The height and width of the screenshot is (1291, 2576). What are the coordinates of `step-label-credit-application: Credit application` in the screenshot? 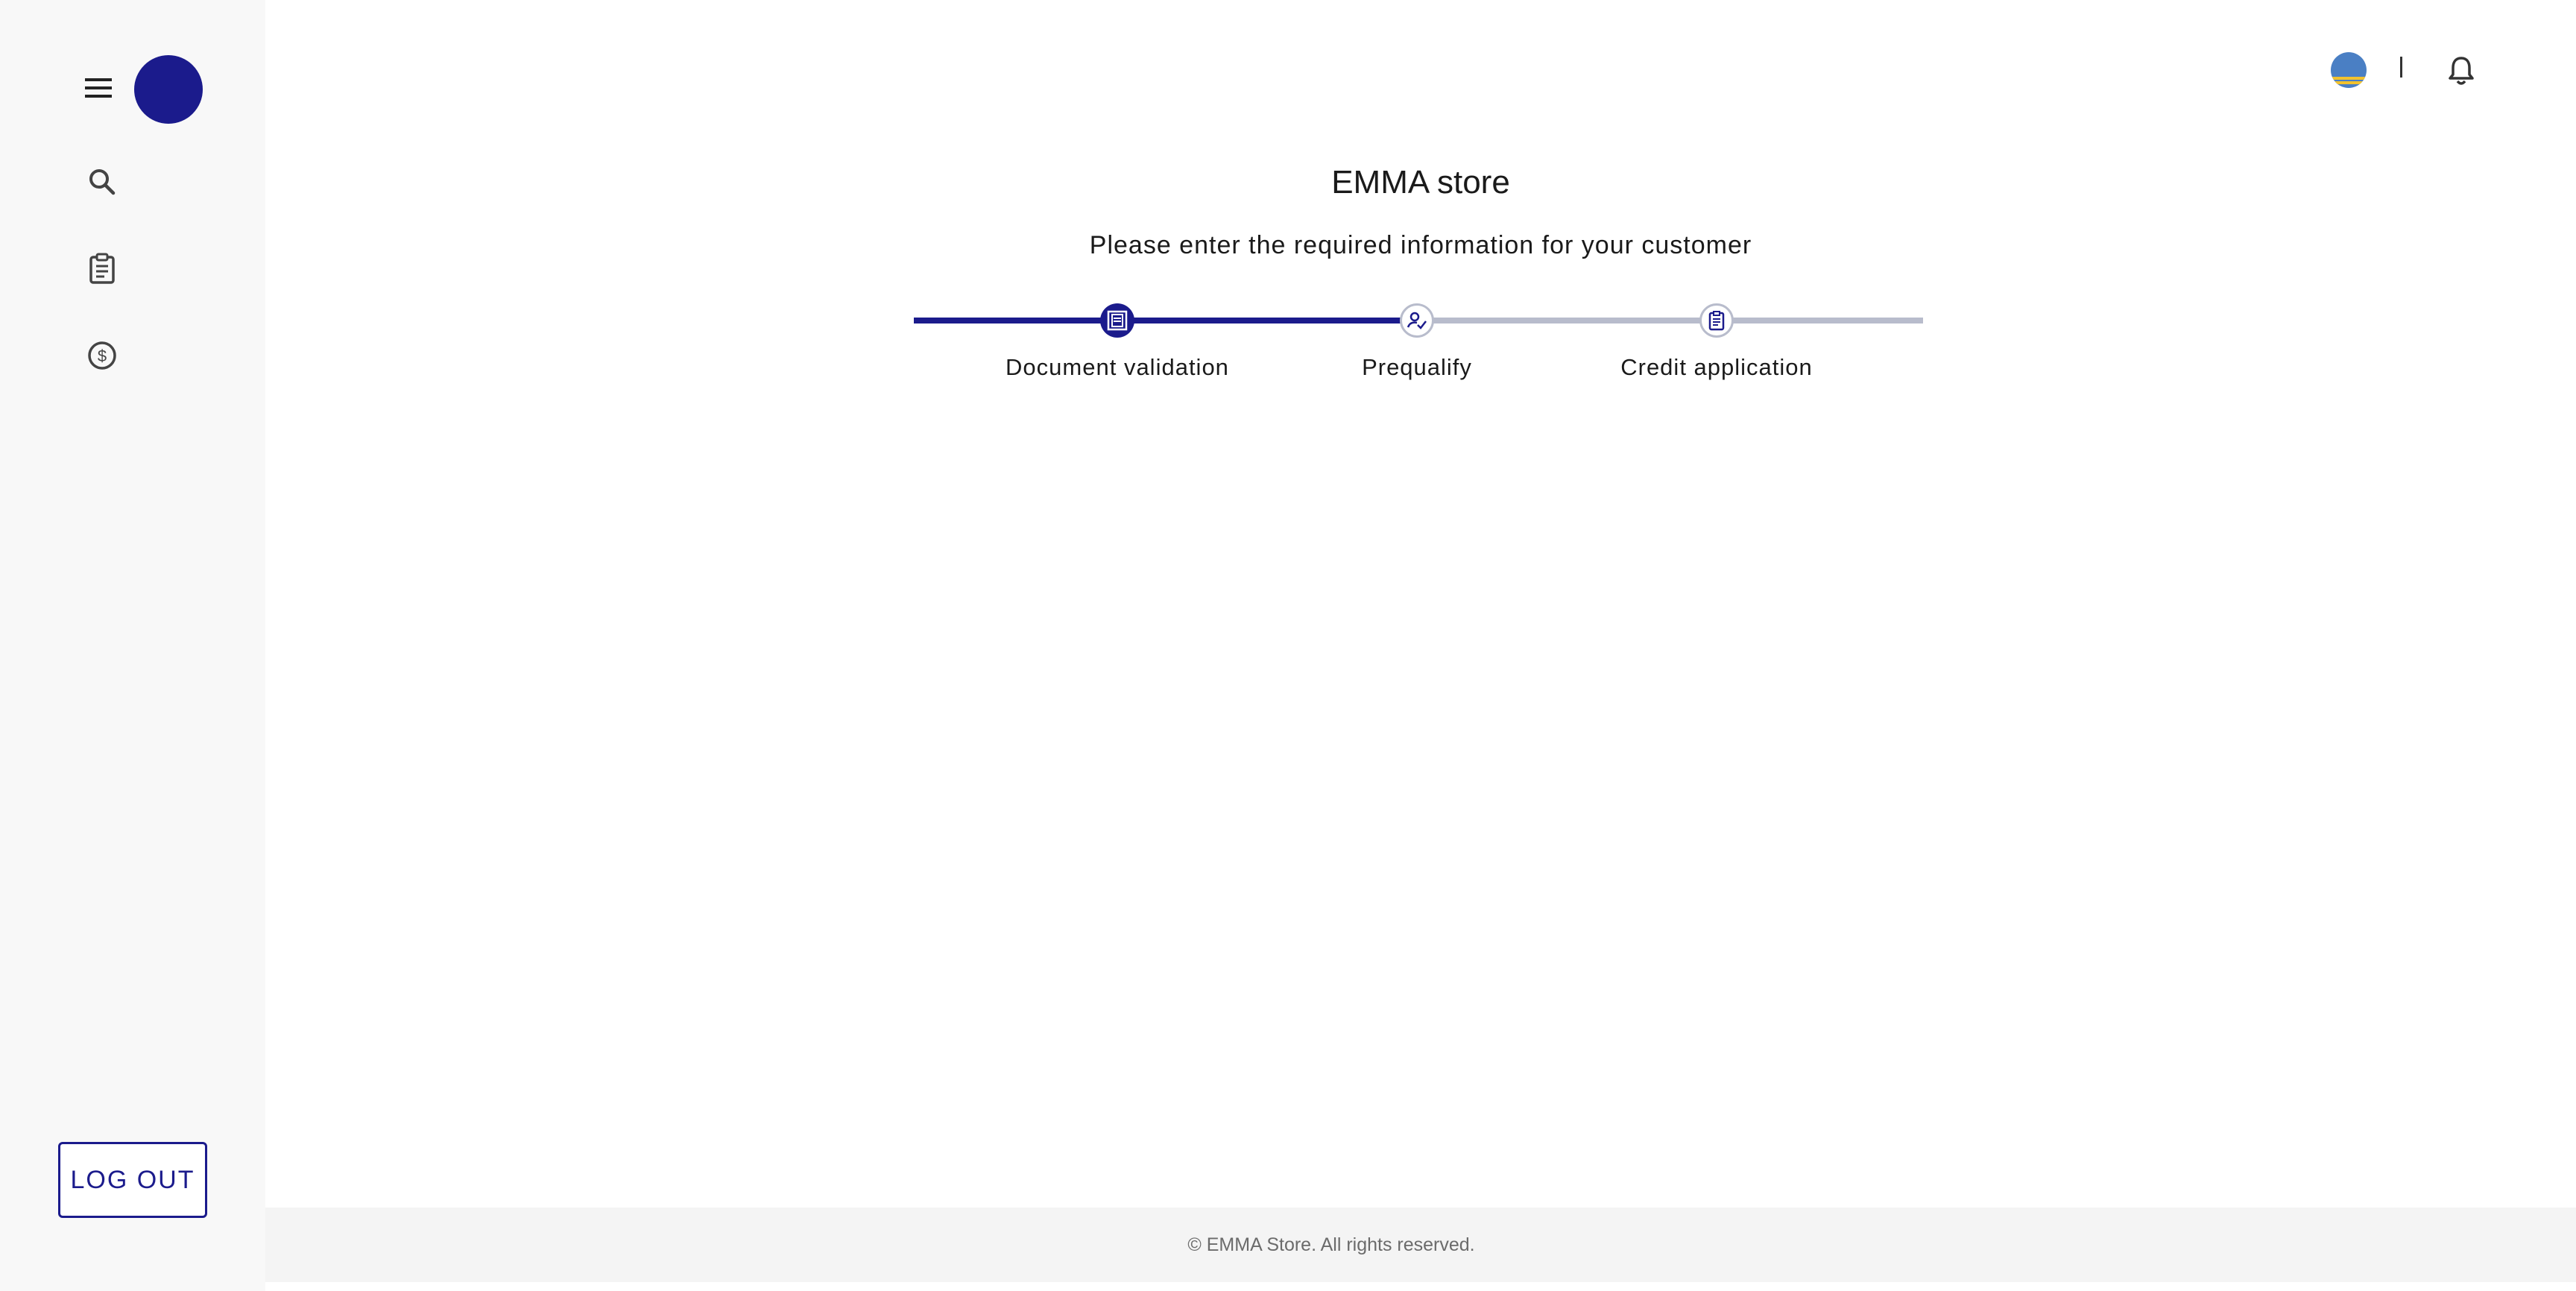 It's located at (1716, 367).